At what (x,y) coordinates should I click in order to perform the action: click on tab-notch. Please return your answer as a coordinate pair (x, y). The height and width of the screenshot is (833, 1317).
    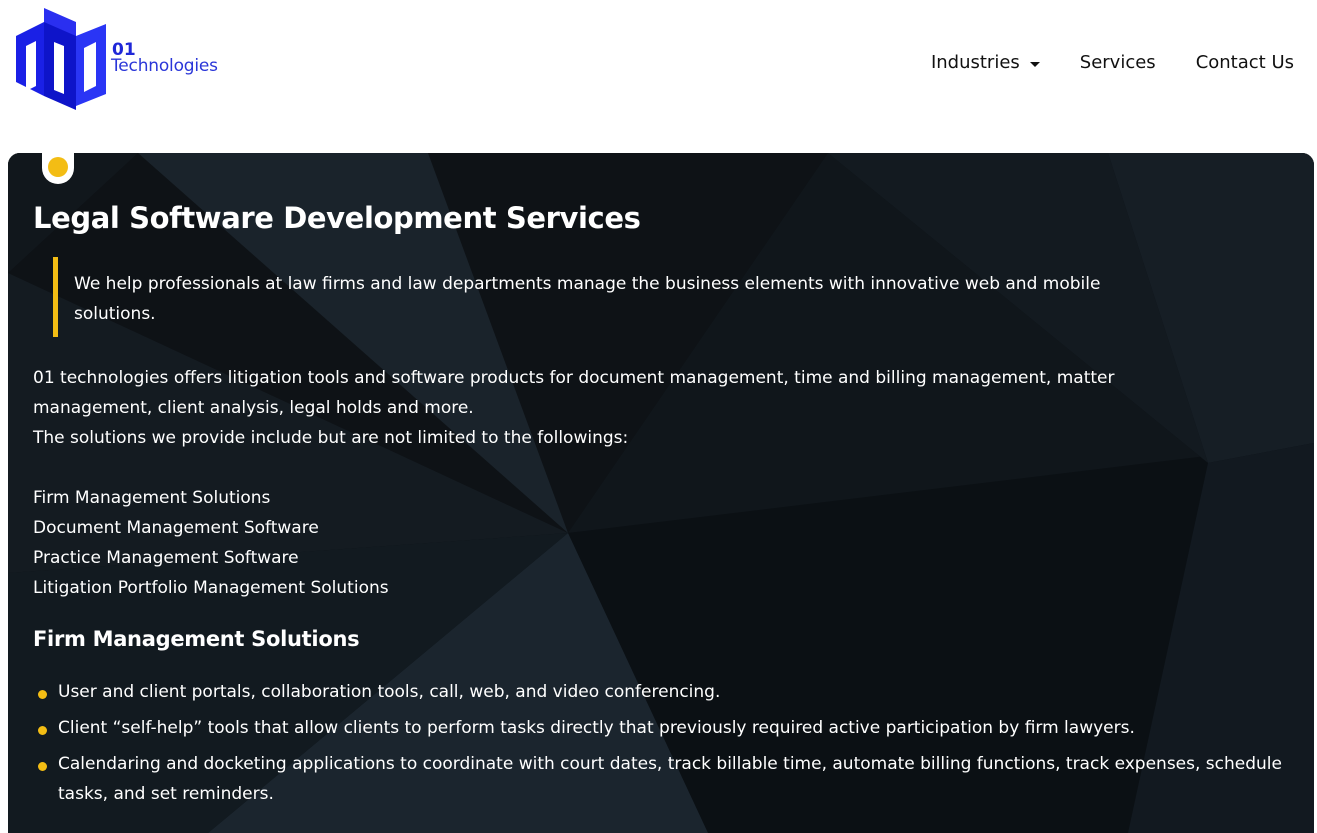
    Looking at the image, I should click on (58, 168).